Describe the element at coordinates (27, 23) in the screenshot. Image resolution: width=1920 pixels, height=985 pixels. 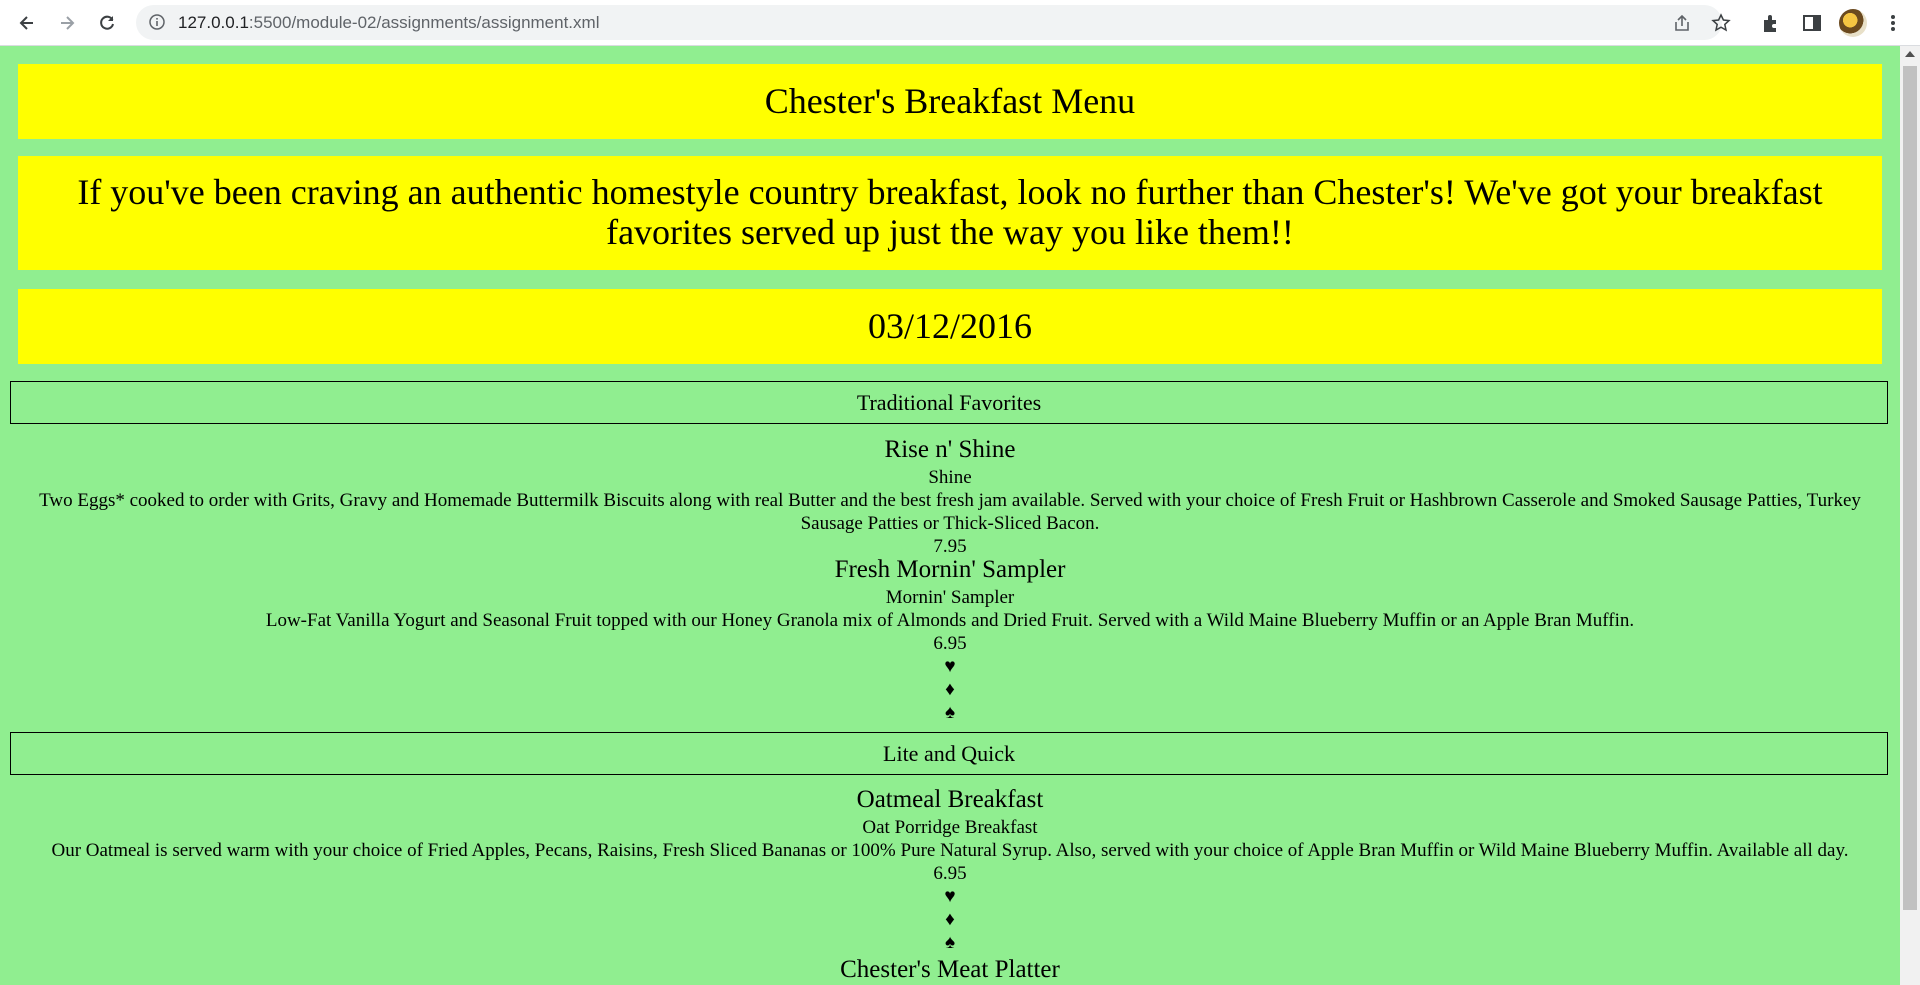
I see `back-icon` at that location.